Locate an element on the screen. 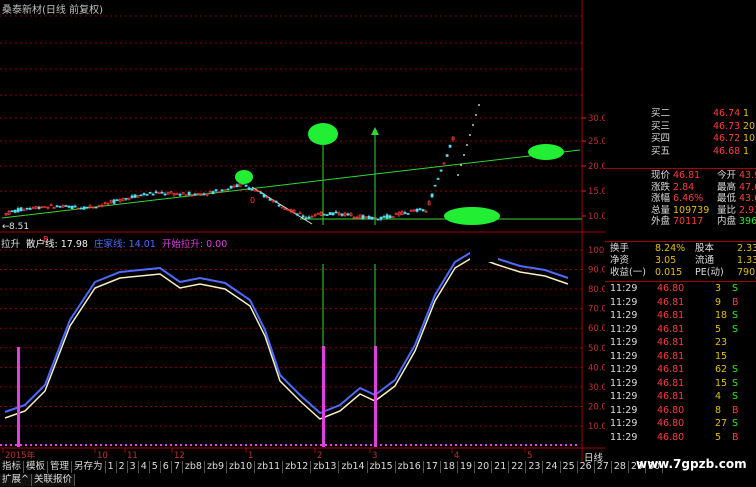 The height and width of the screenshot is (487, 756). quote-row: 涨跌2.84 最高47.00 is located at coordinates (680, 188).